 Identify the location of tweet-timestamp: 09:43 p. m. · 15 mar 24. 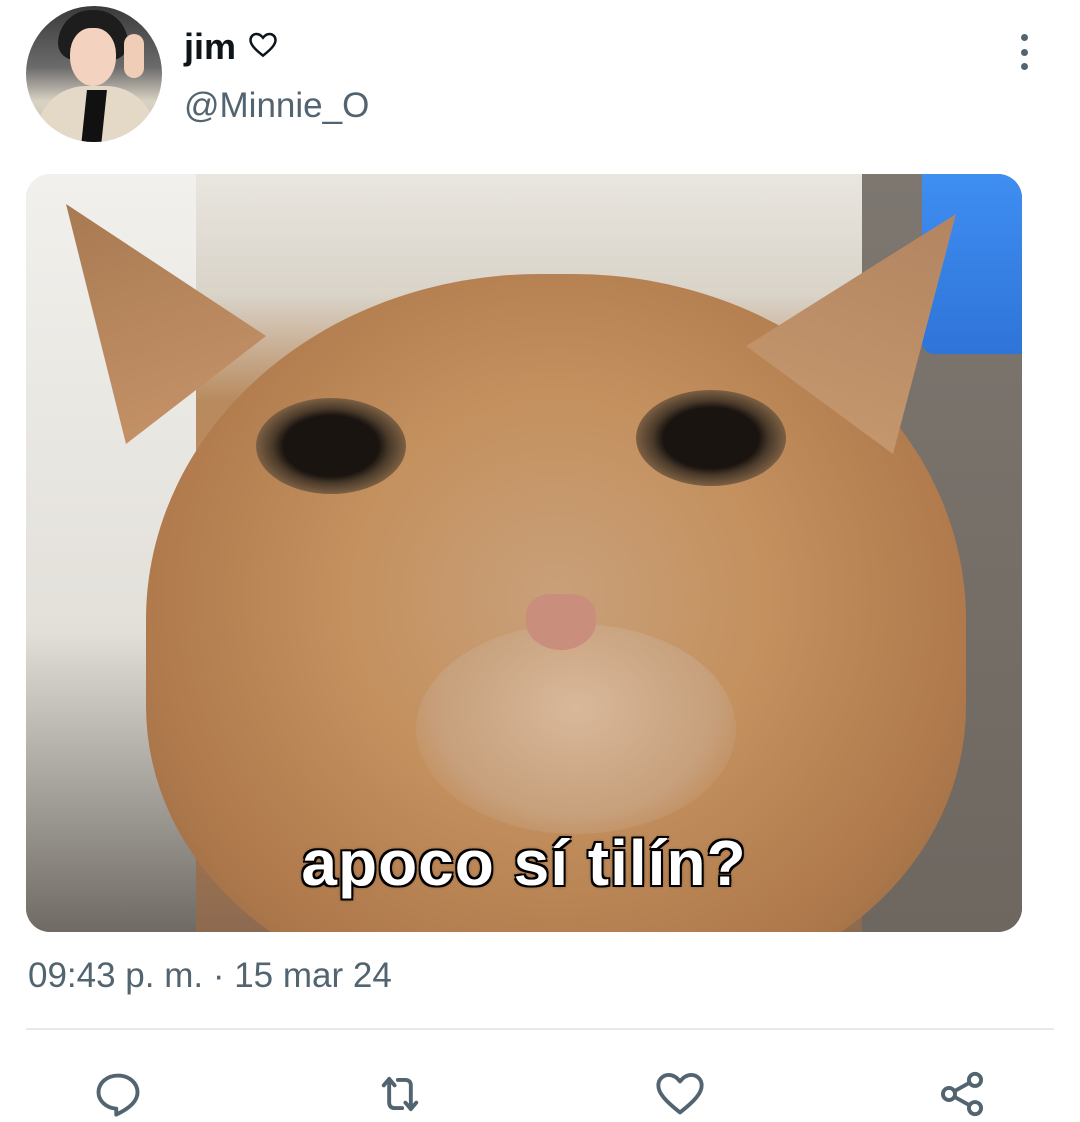
(210, 976).